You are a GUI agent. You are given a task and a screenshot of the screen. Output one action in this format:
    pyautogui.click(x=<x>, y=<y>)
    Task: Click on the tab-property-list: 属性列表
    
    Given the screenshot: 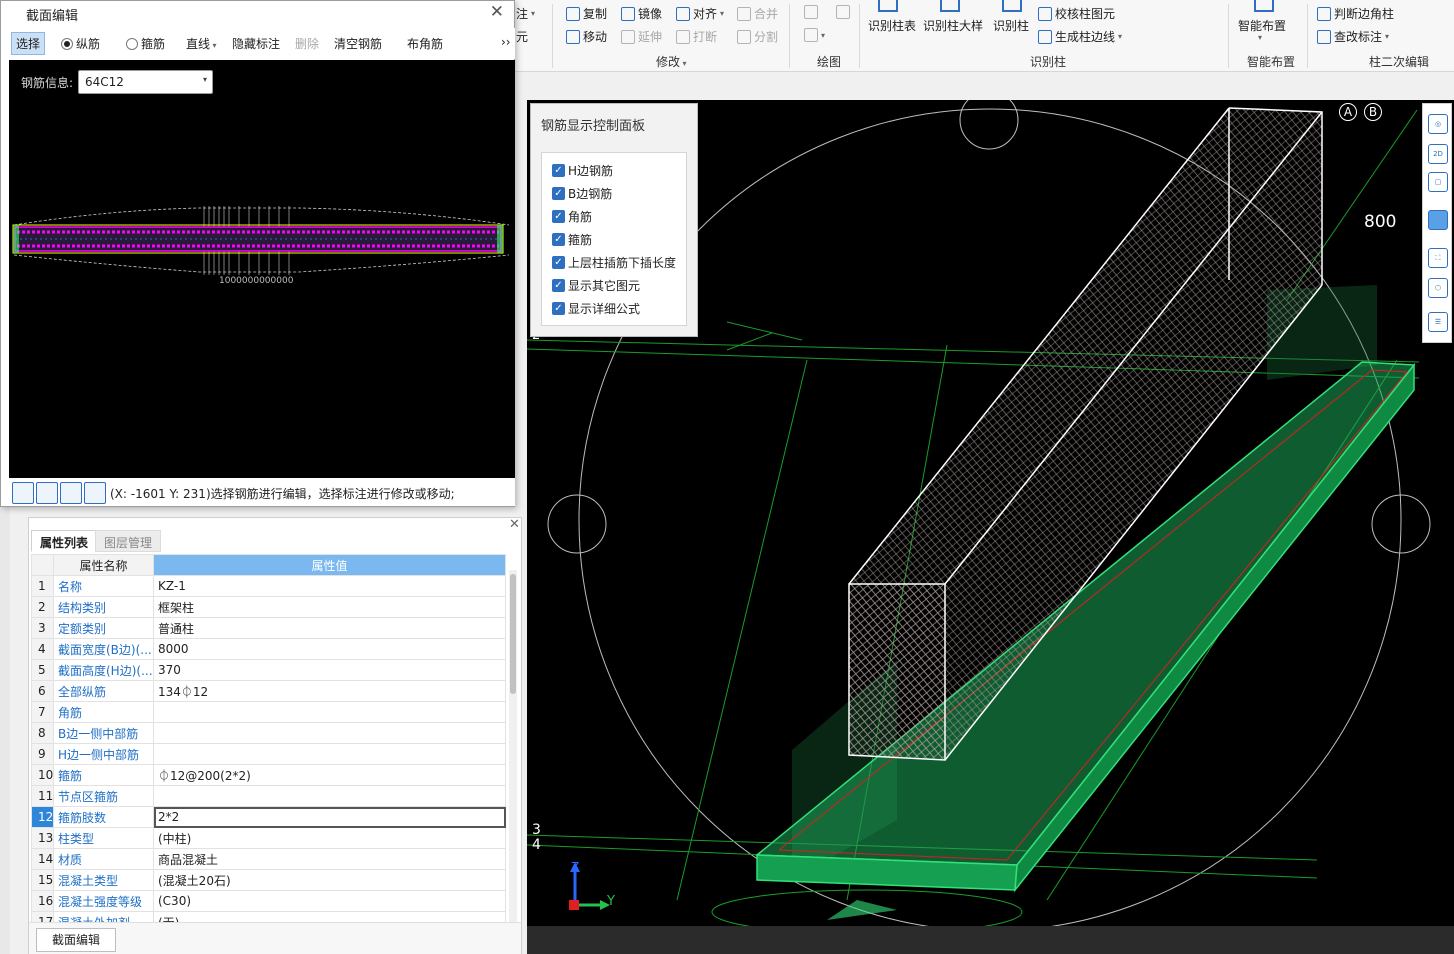 What is the action you would take?
    pyautogui.click(x=64, y=541)
    